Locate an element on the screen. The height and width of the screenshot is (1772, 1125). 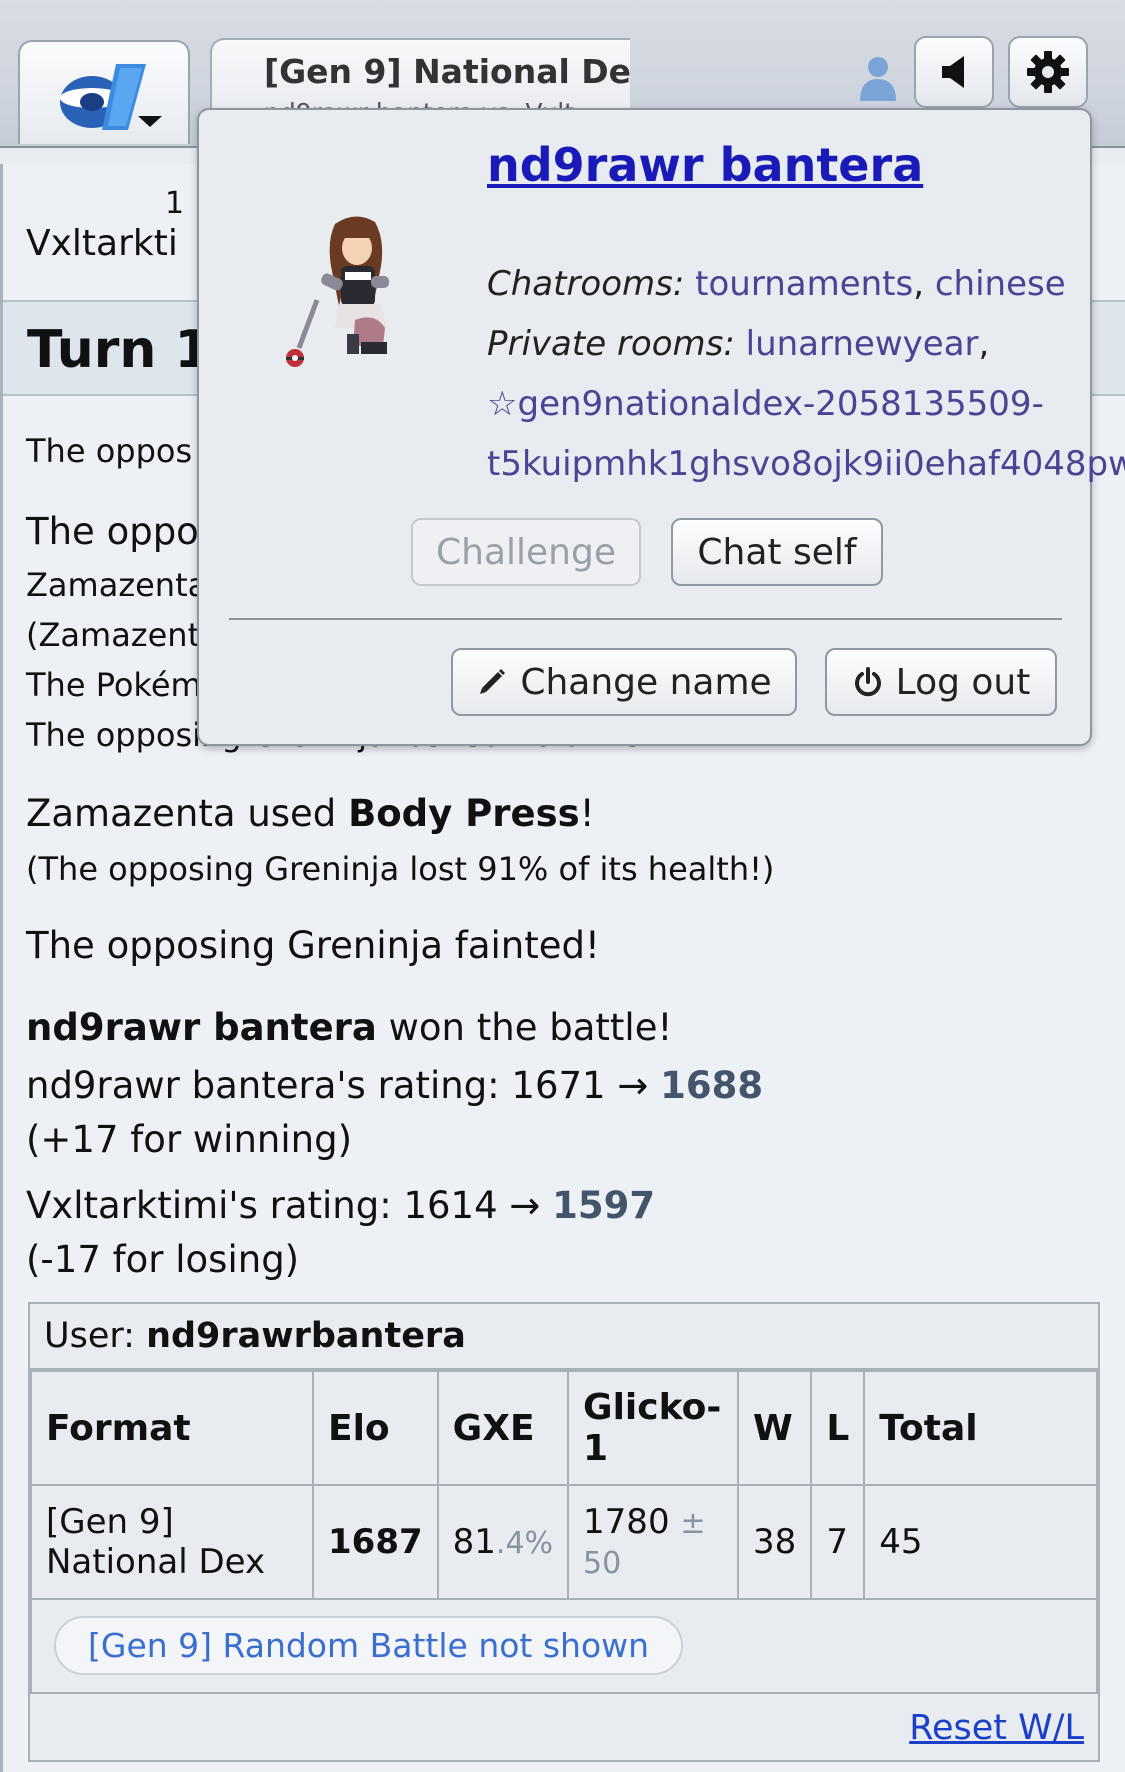
main-menu-button is located at coordinates (104, 92).